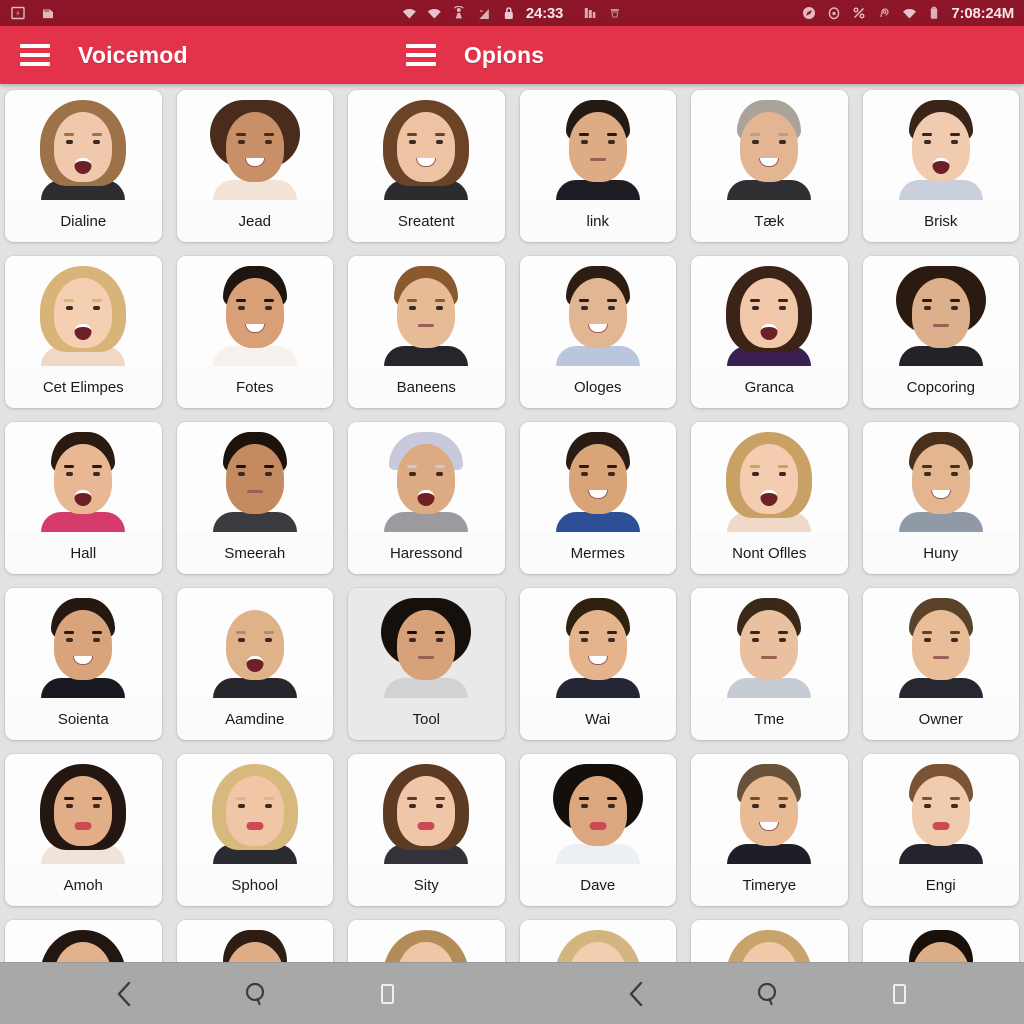  Describe the element at coordinates (597, 166) in the screenshot. I see `voice-card: link` at that location.